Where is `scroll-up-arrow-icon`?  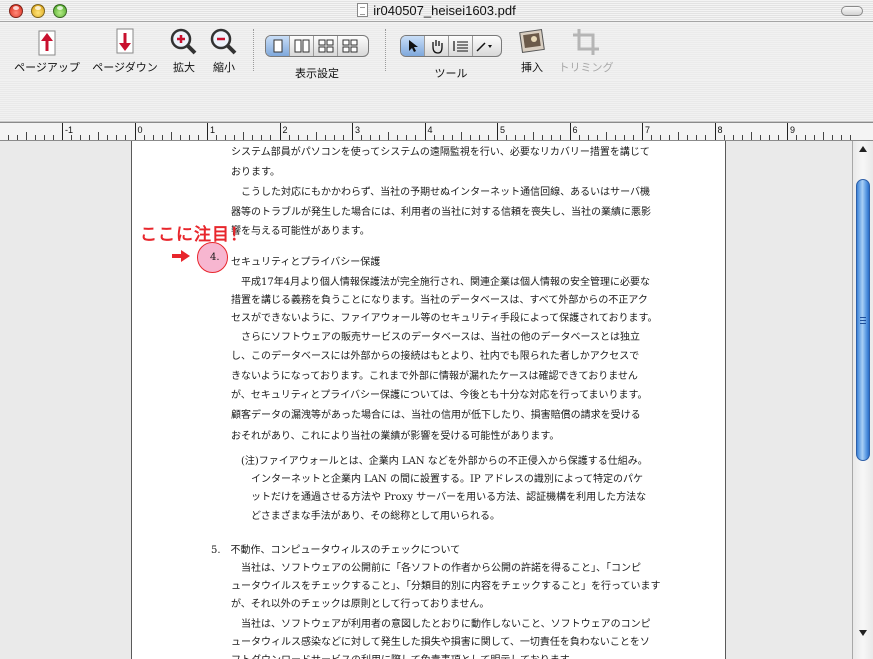
scroll-up-arrow-icon is located at coordinates (863, 149).